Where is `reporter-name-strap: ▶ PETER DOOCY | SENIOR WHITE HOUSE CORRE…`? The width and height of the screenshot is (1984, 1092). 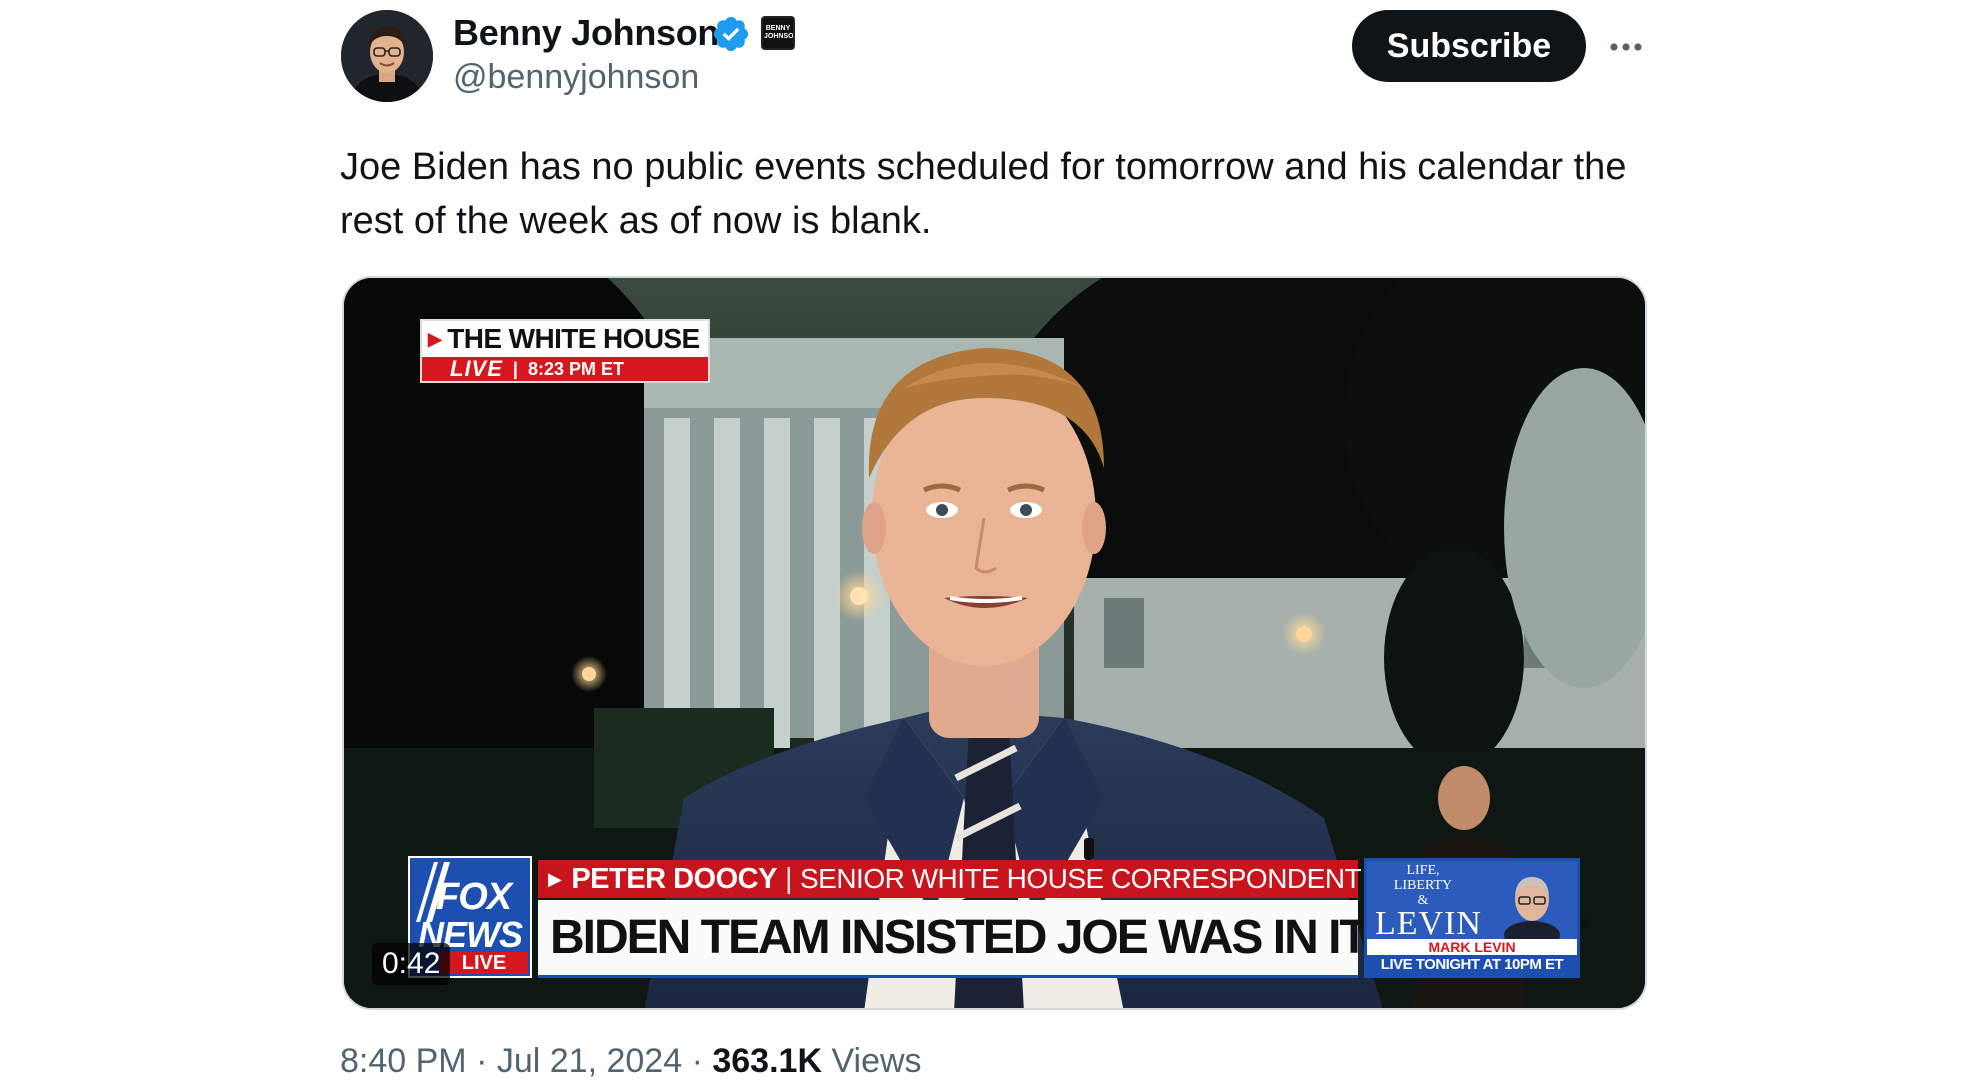
reporter-name-strap: ▶ PETER DOOCY | SENIOR WHITE HOUSE CORRE… is located at coordinates (950, 879).